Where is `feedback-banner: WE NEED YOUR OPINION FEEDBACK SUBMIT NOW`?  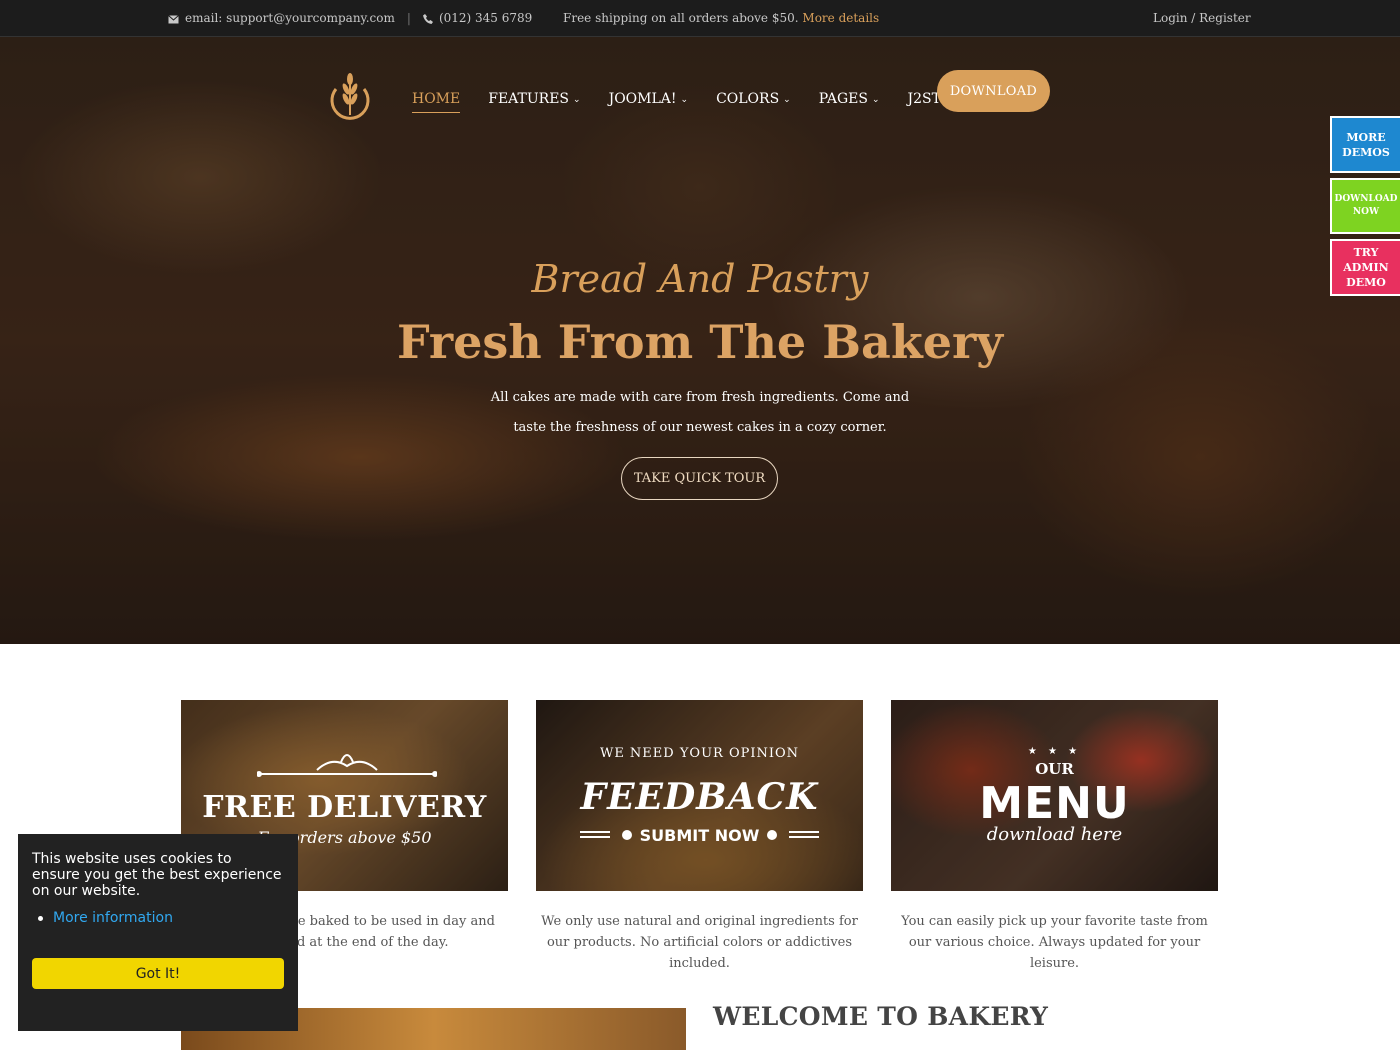 feedback-banner: WE NEED YOUR OPINION FEEDBACK SUBMIT NOW is located at coordinates (699, 795).